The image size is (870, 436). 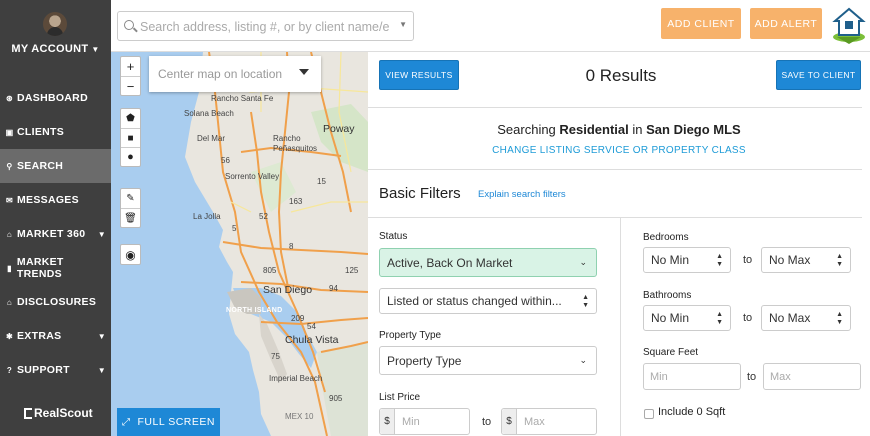 I want to click on map-label-north-island: NORTH ISLAND, so click(x=254, y=310).